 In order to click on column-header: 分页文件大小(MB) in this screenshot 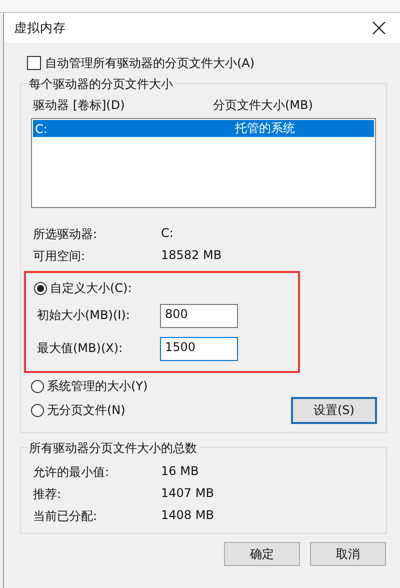, I will do `click(263, 105)`.